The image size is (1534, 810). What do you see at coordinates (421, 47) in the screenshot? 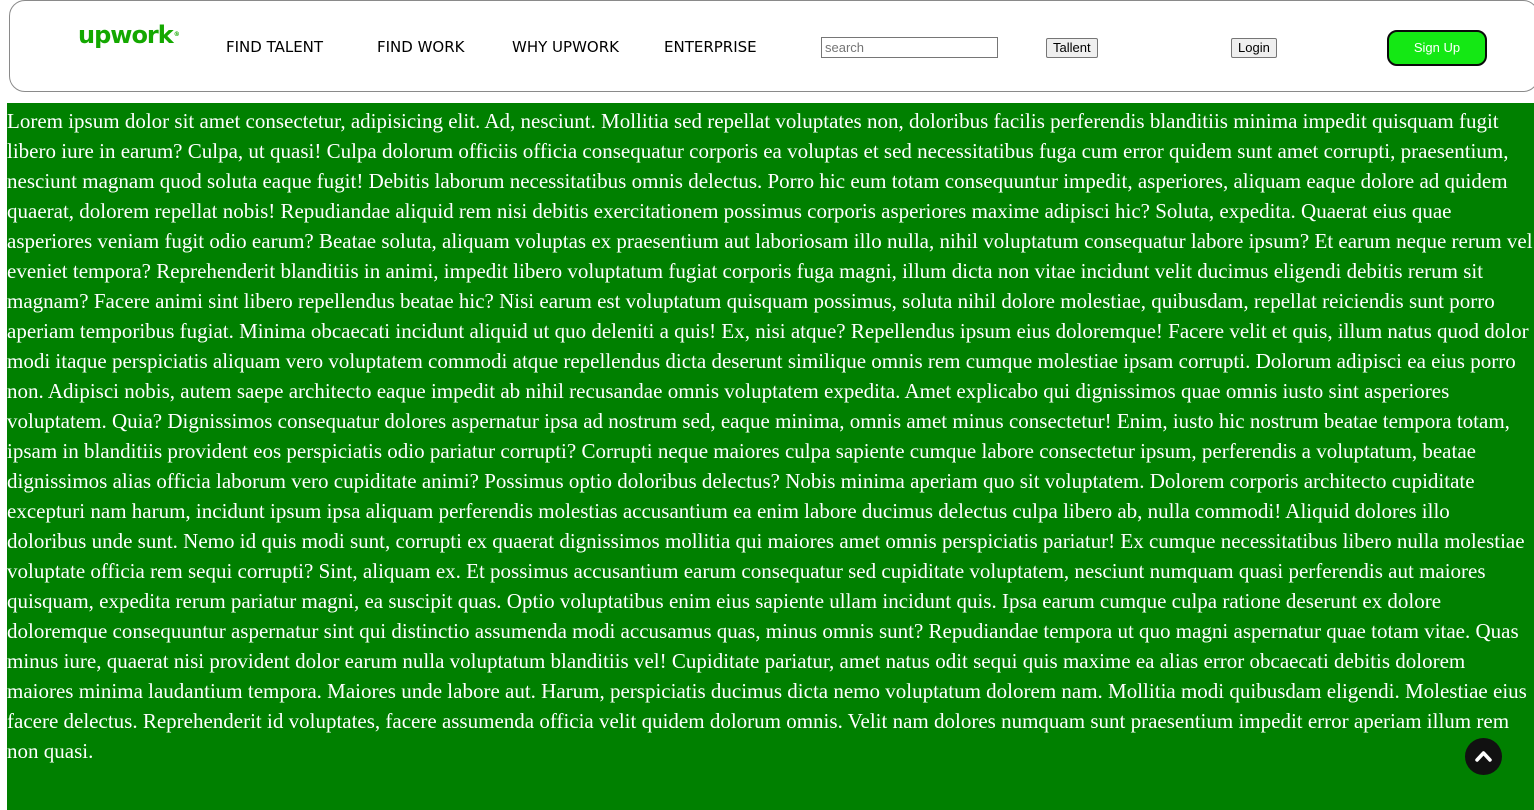
I see `nav-find-work: FIND WORK` at bounding box center [421, 47].